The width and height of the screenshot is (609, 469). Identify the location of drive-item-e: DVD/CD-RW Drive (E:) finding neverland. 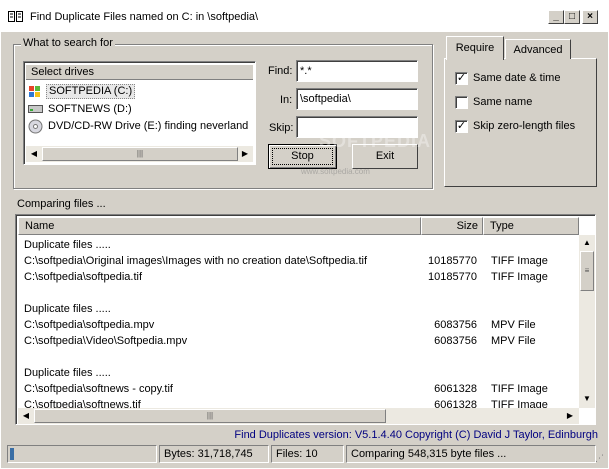
(140, 126).